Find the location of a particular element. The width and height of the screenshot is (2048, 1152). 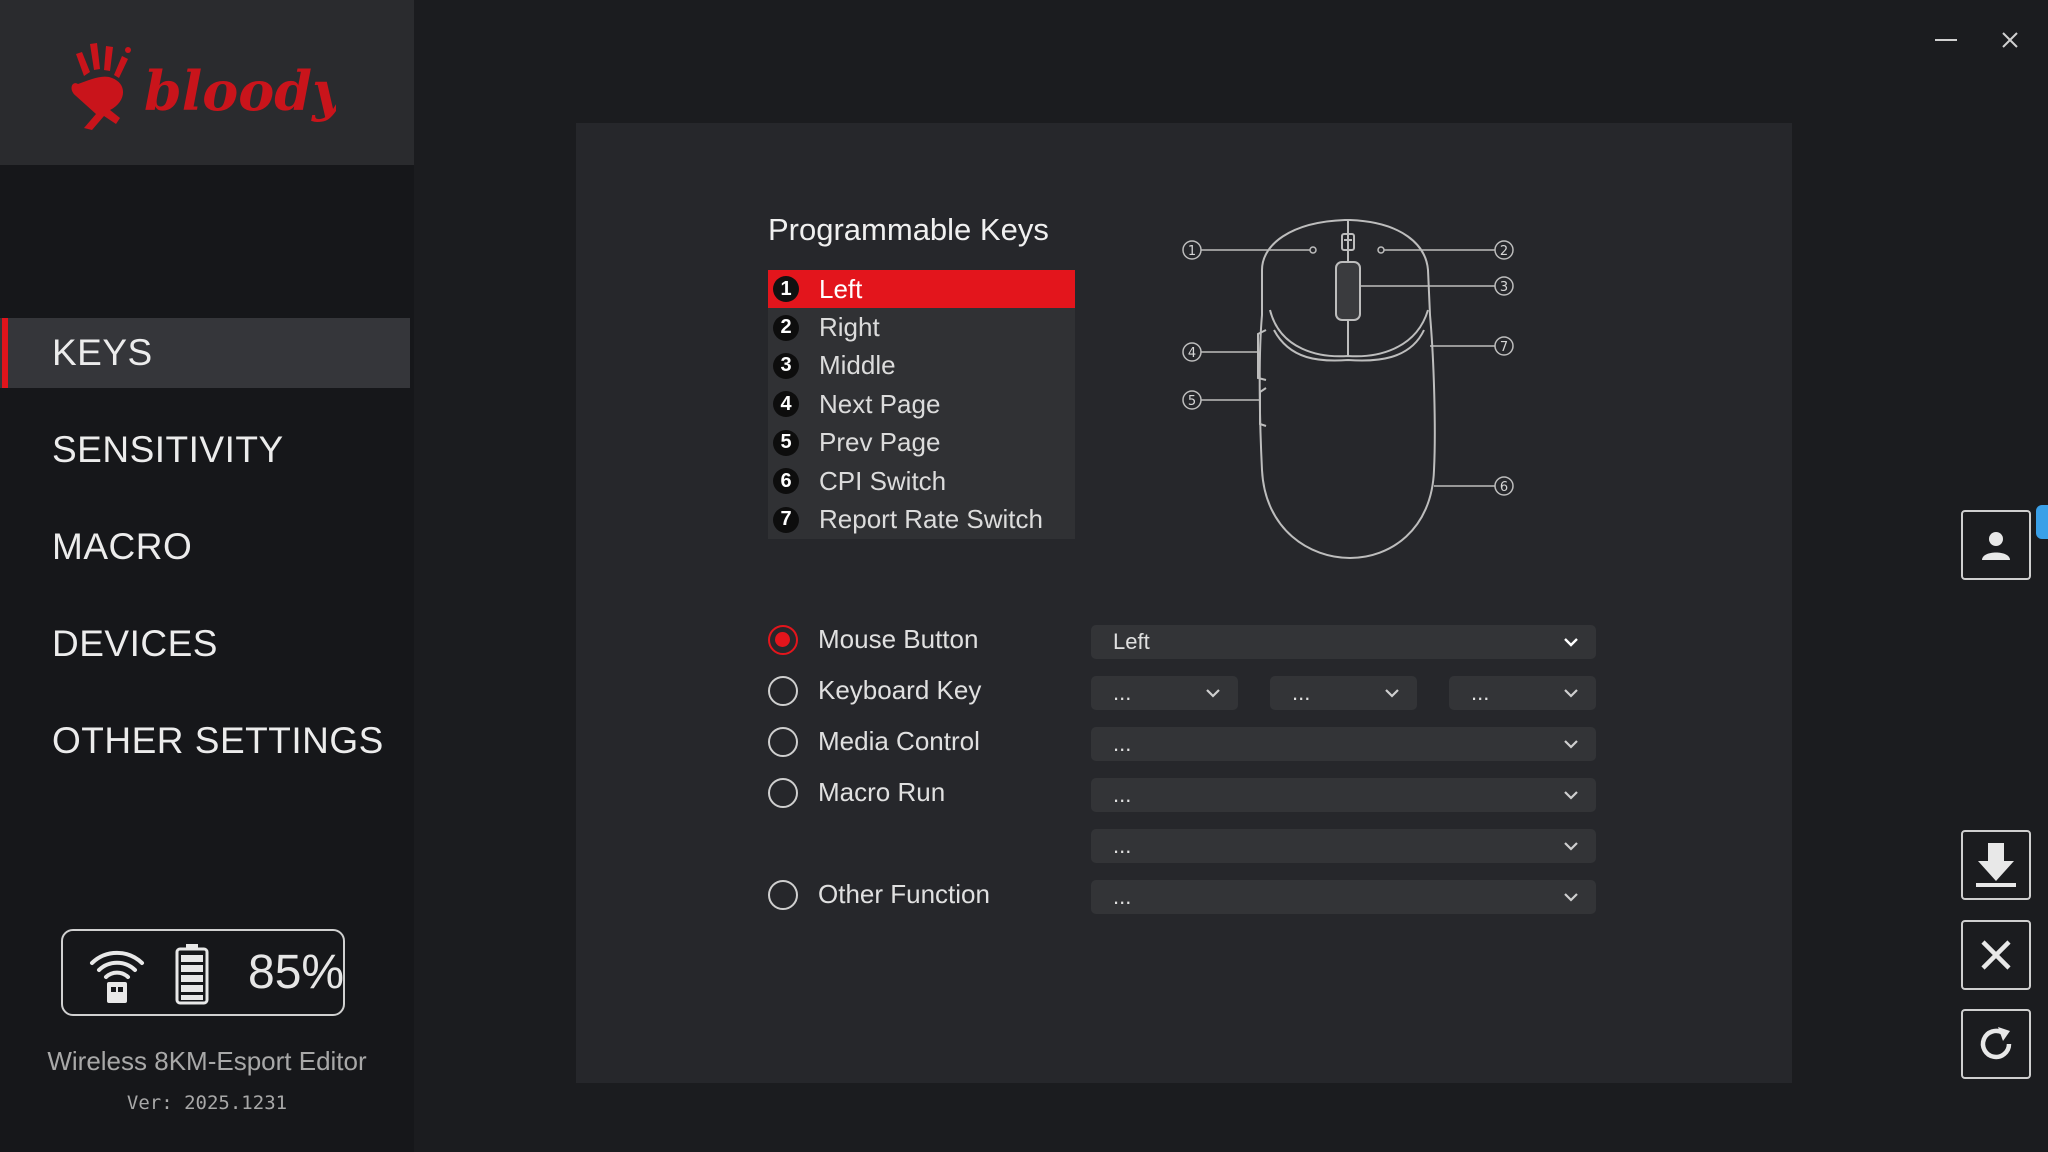

option-keyboard-key: Keyboard Key is located at coordinates (874, 690).